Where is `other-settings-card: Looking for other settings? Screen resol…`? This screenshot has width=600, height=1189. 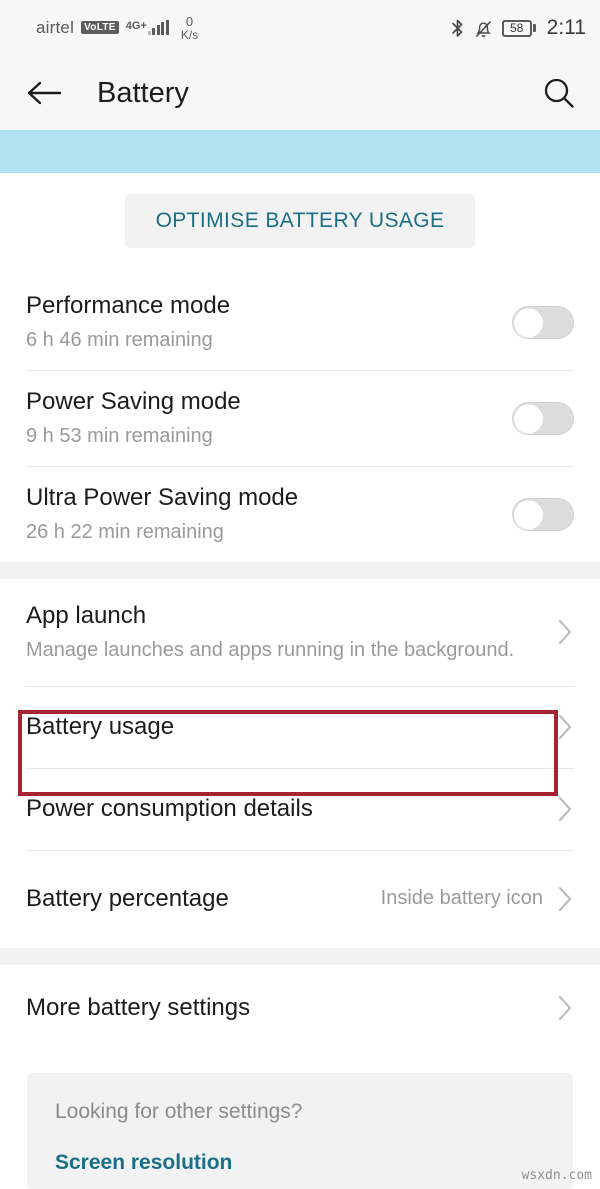
other-settings-card: Looking for other settings? Screen resol… is located at coordinates (300, 1131).